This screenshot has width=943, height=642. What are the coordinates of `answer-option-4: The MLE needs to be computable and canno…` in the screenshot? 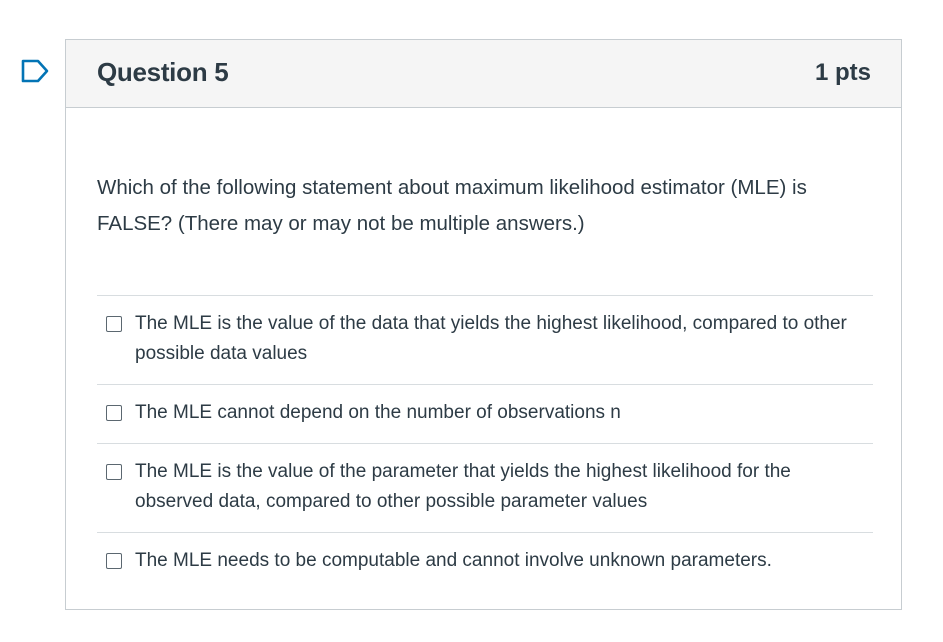 It's located at (485, 561).